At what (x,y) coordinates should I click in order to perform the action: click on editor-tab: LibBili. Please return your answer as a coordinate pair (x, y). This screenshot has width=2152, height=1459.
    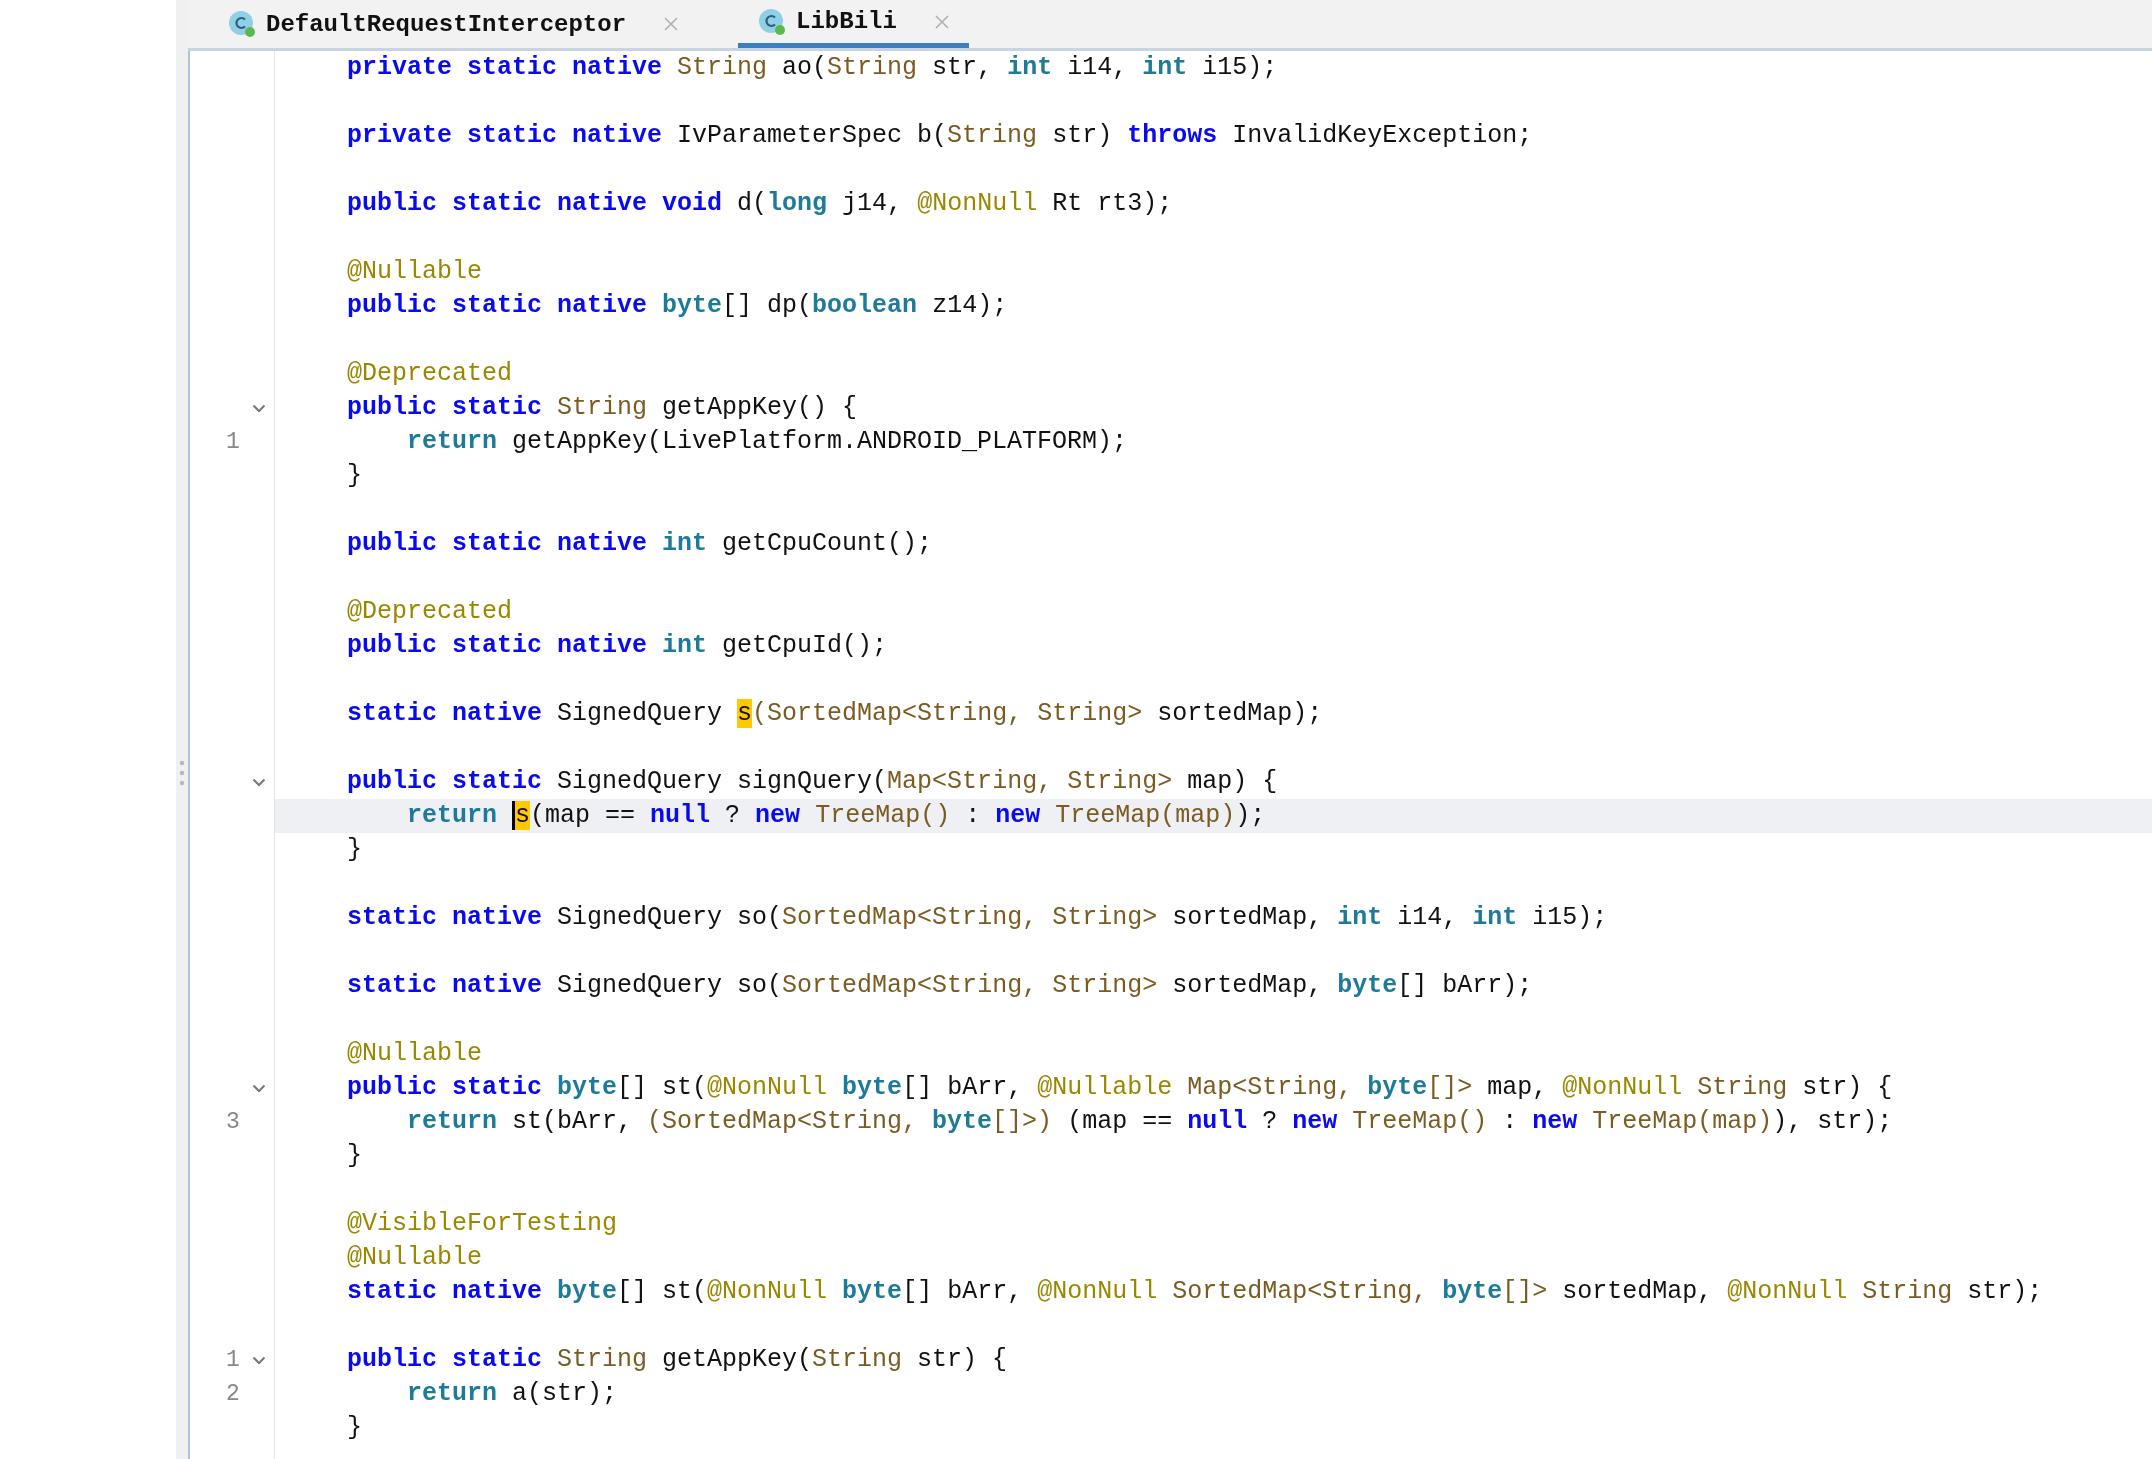
    Looking at the image, I should click on (853, 24).